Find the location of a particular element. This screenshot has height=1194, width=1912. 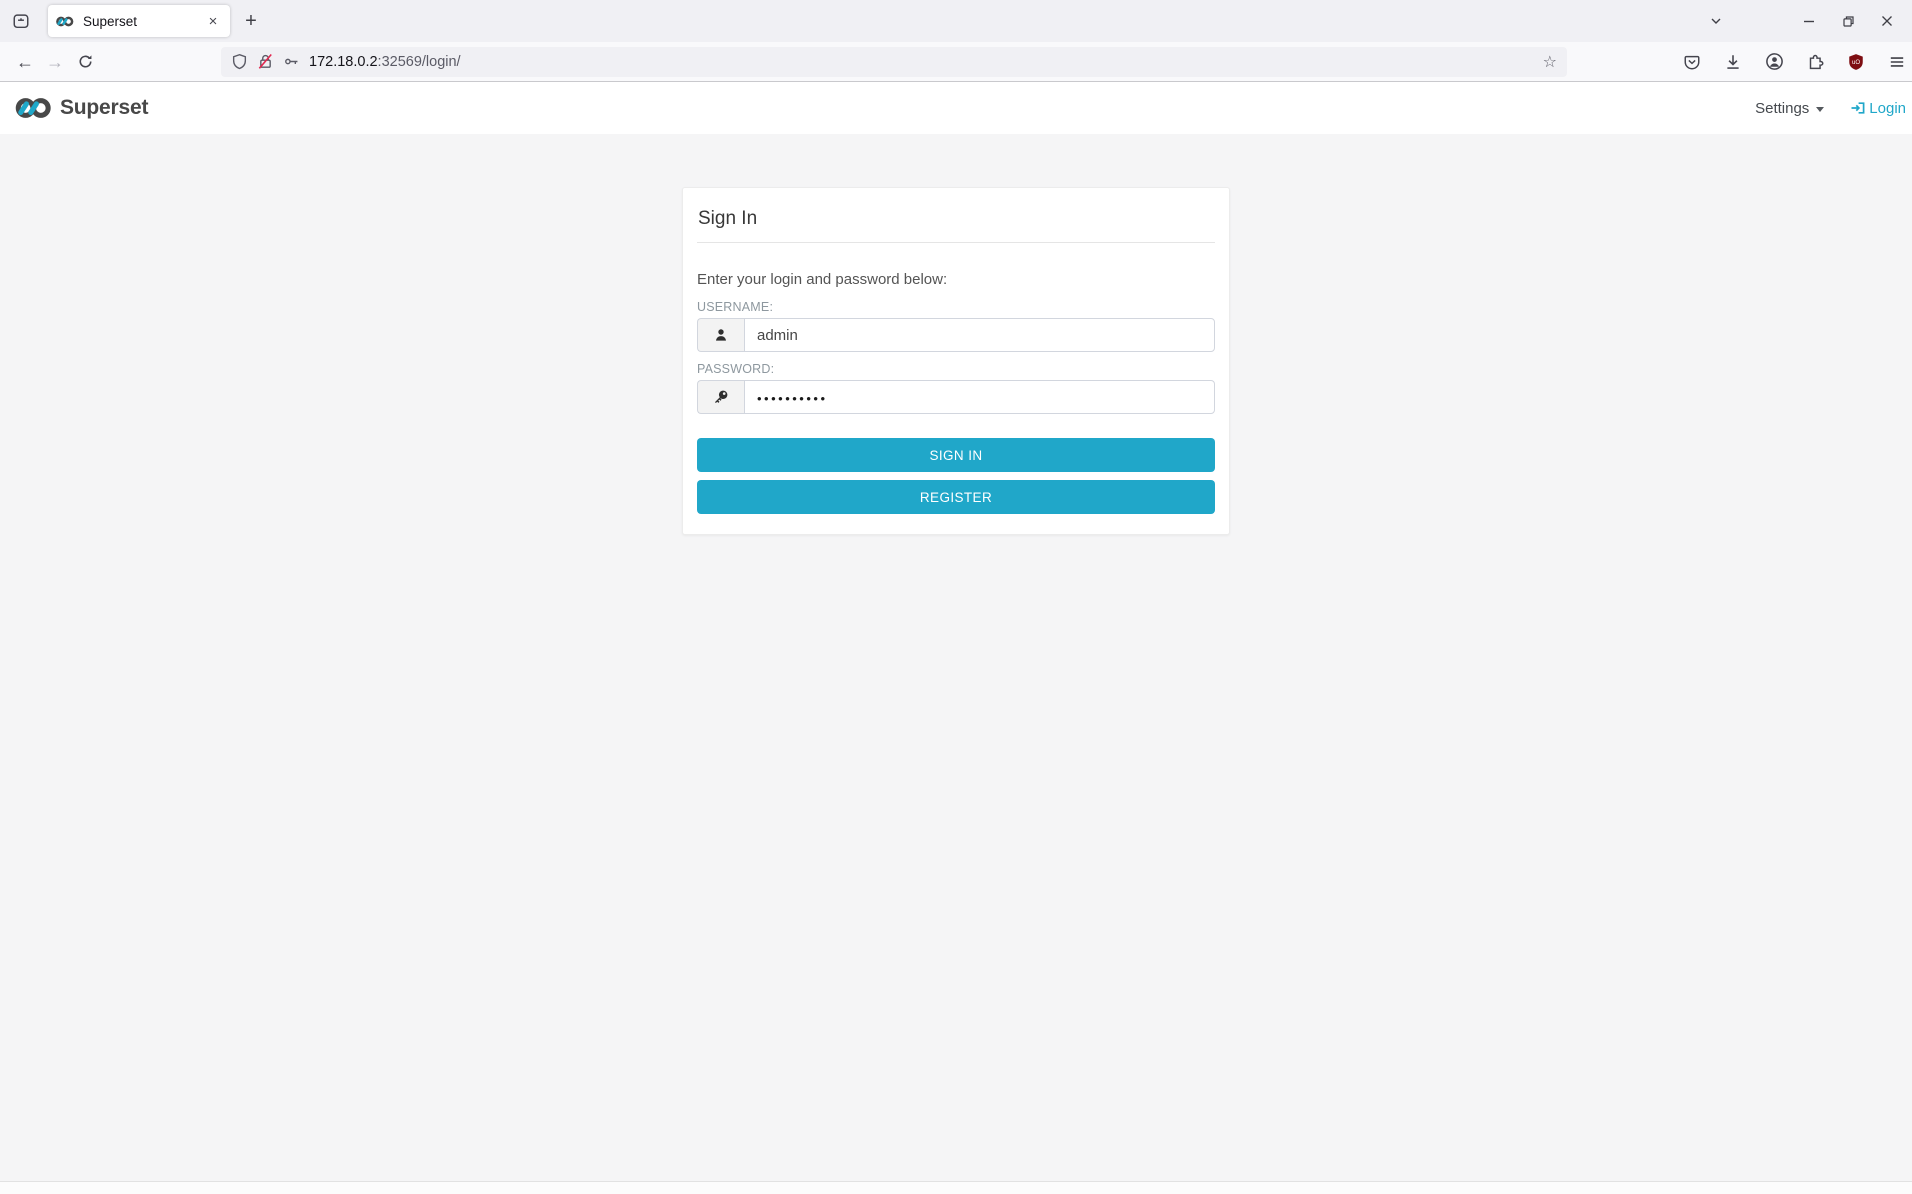

login-link: Login is located at coordinates (1878, 108).